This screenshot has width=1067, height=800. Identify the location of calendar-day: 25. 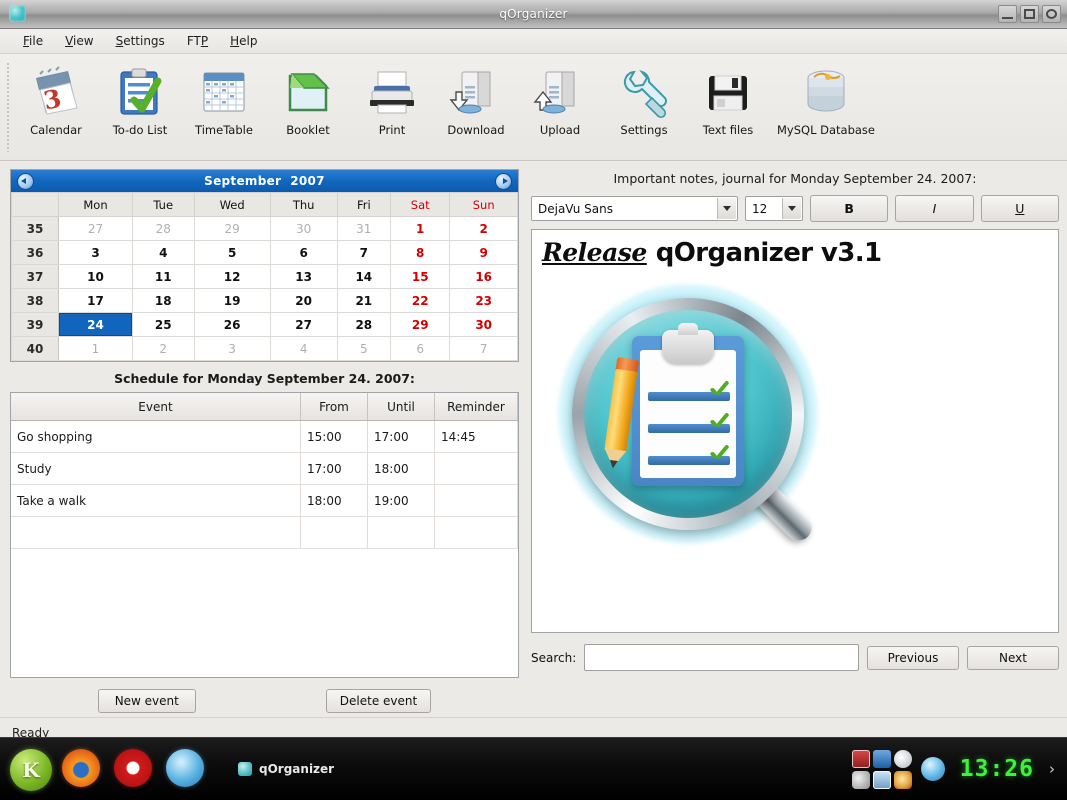
(163, 324).